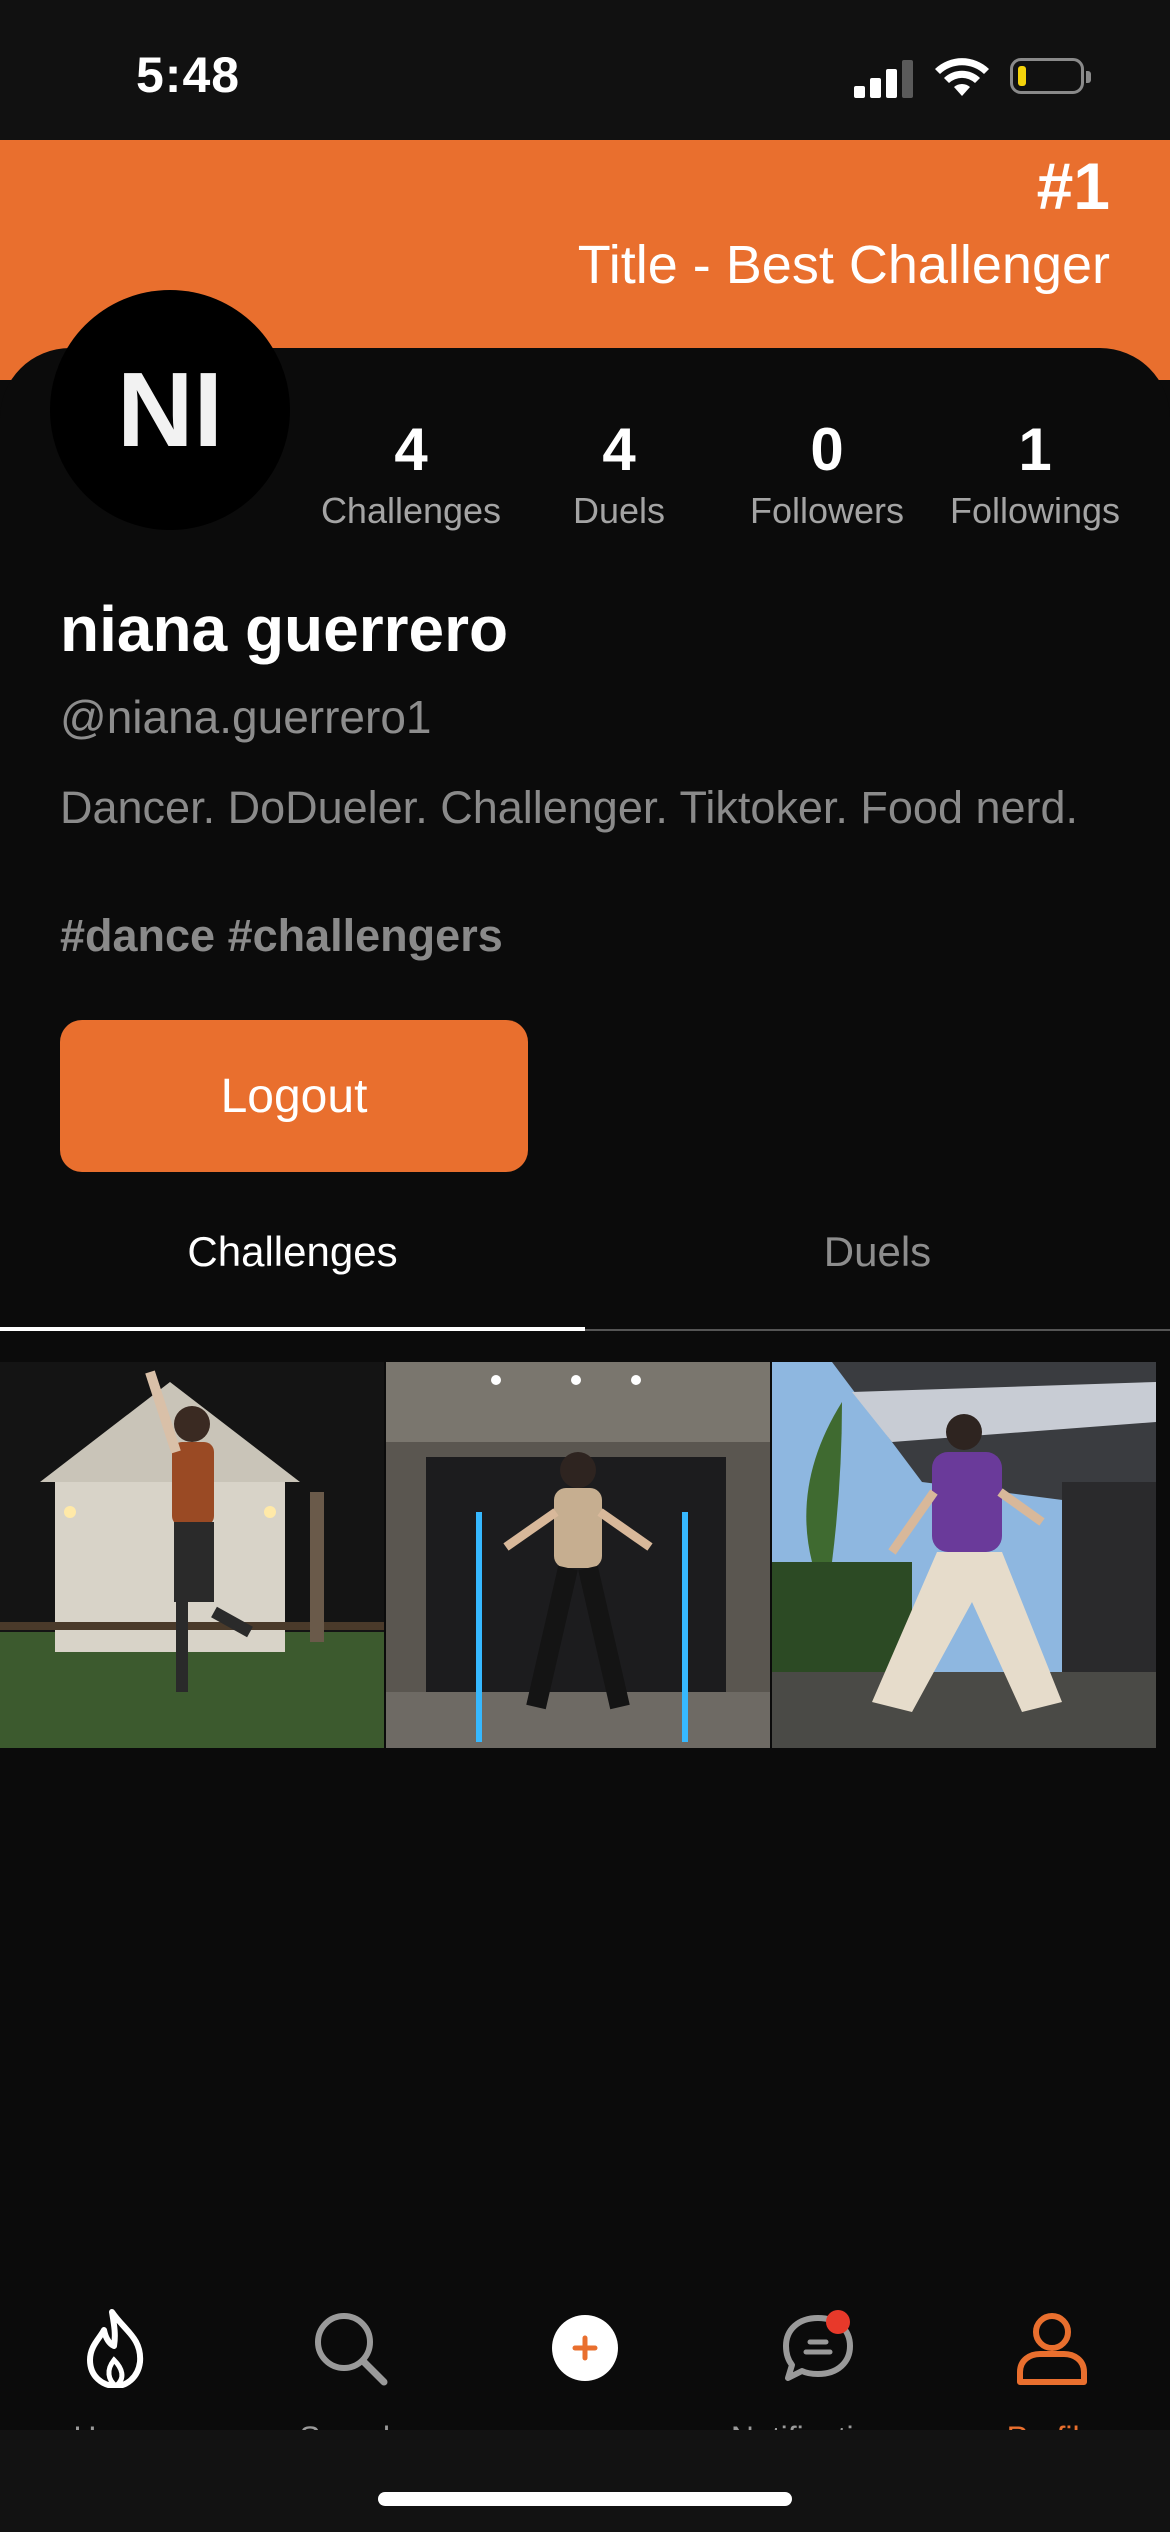  Describe the element at coordinates (619, 510) in the screenshot. I see `stat-label: Duels` at that location.